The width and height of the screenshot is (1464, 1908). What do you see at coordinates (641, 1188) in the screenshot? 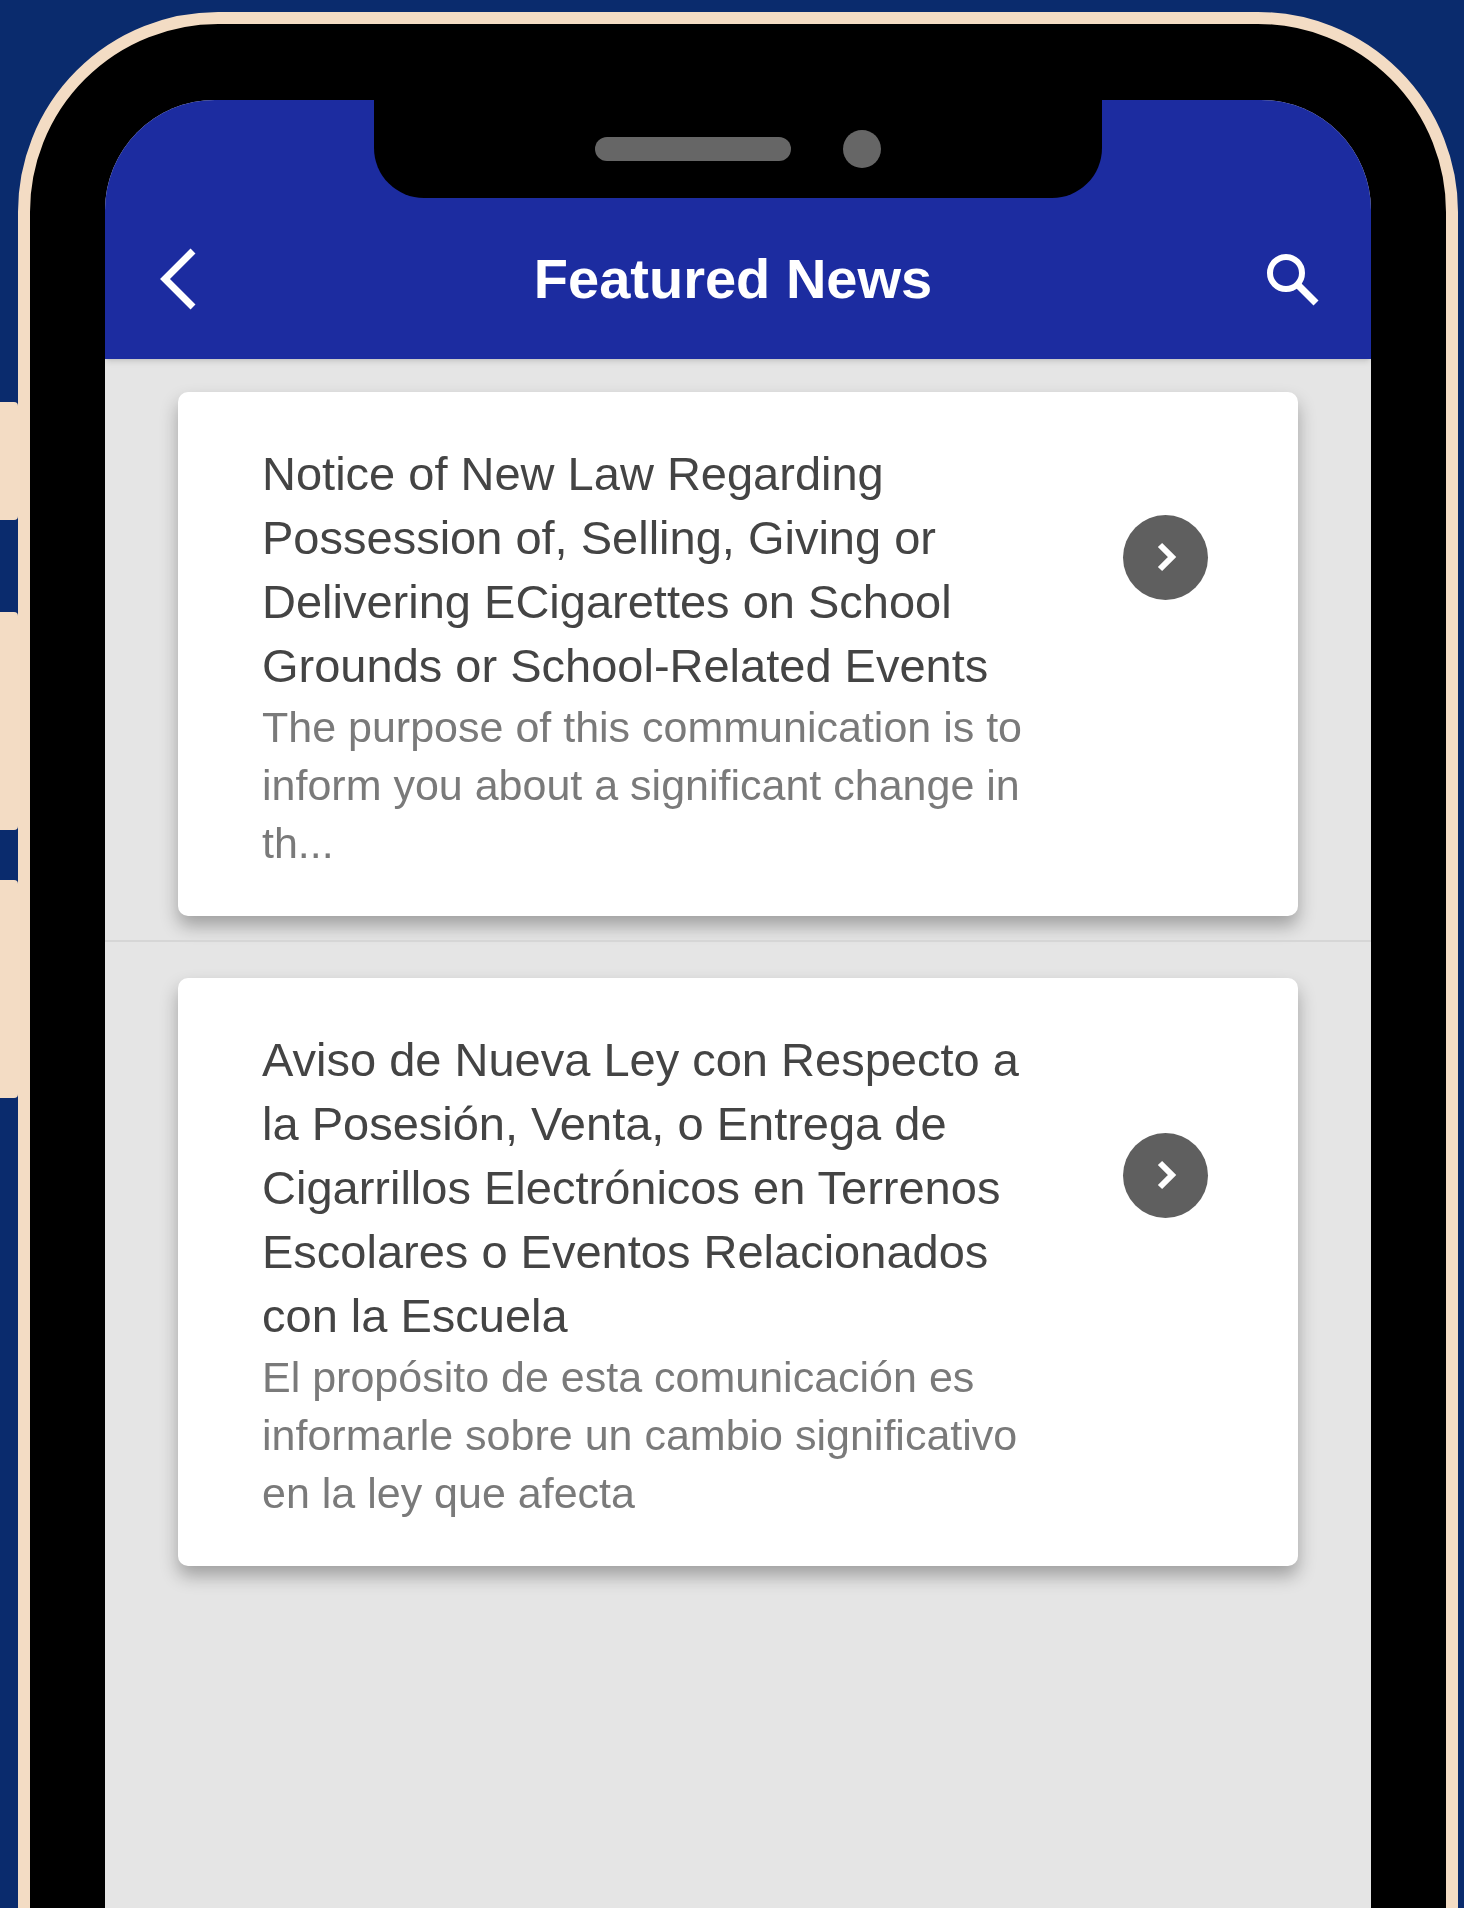
I see `news-title: Aviso de Nueva Ley con Respecto a la Posesión, Venta, o Entrega de Cigarrillos Electrónicos en Terrenos Escolares o Eventos Relacionados con la Escuela` at bounding box center [641, 1188].